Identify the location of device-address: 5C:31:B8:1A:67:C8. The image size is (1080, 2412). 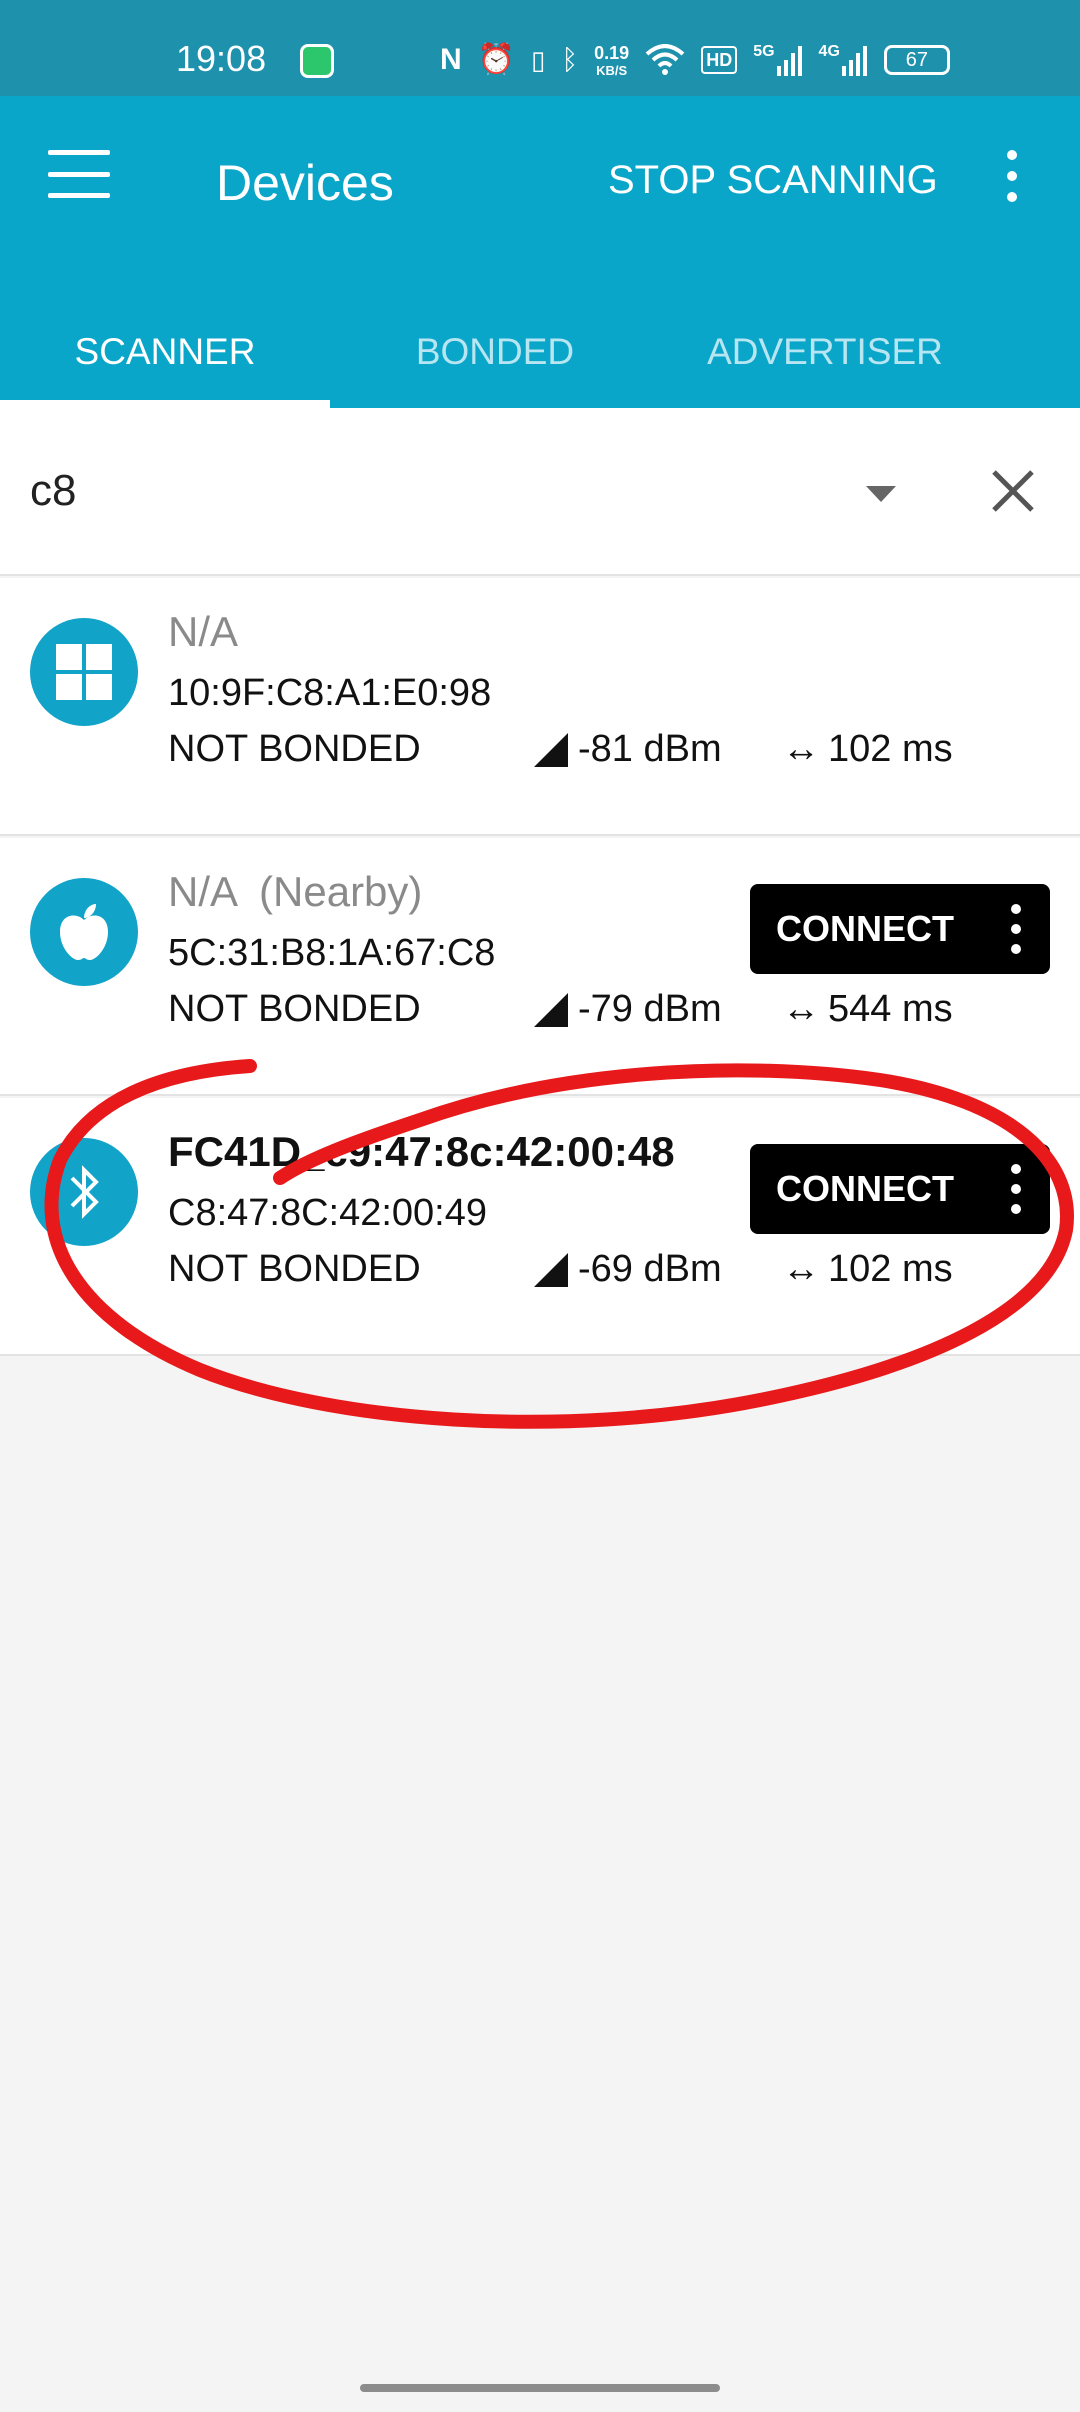
(332, 953).